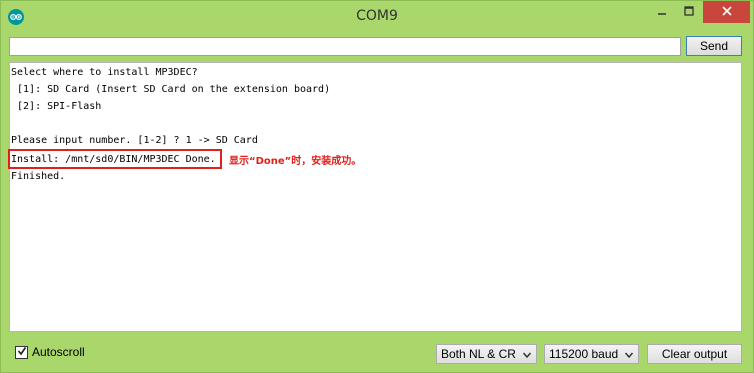 Image resolution: width=754 pixels, height=373 pixels. I want to click on title-bar: COM9, so click(377, 16).